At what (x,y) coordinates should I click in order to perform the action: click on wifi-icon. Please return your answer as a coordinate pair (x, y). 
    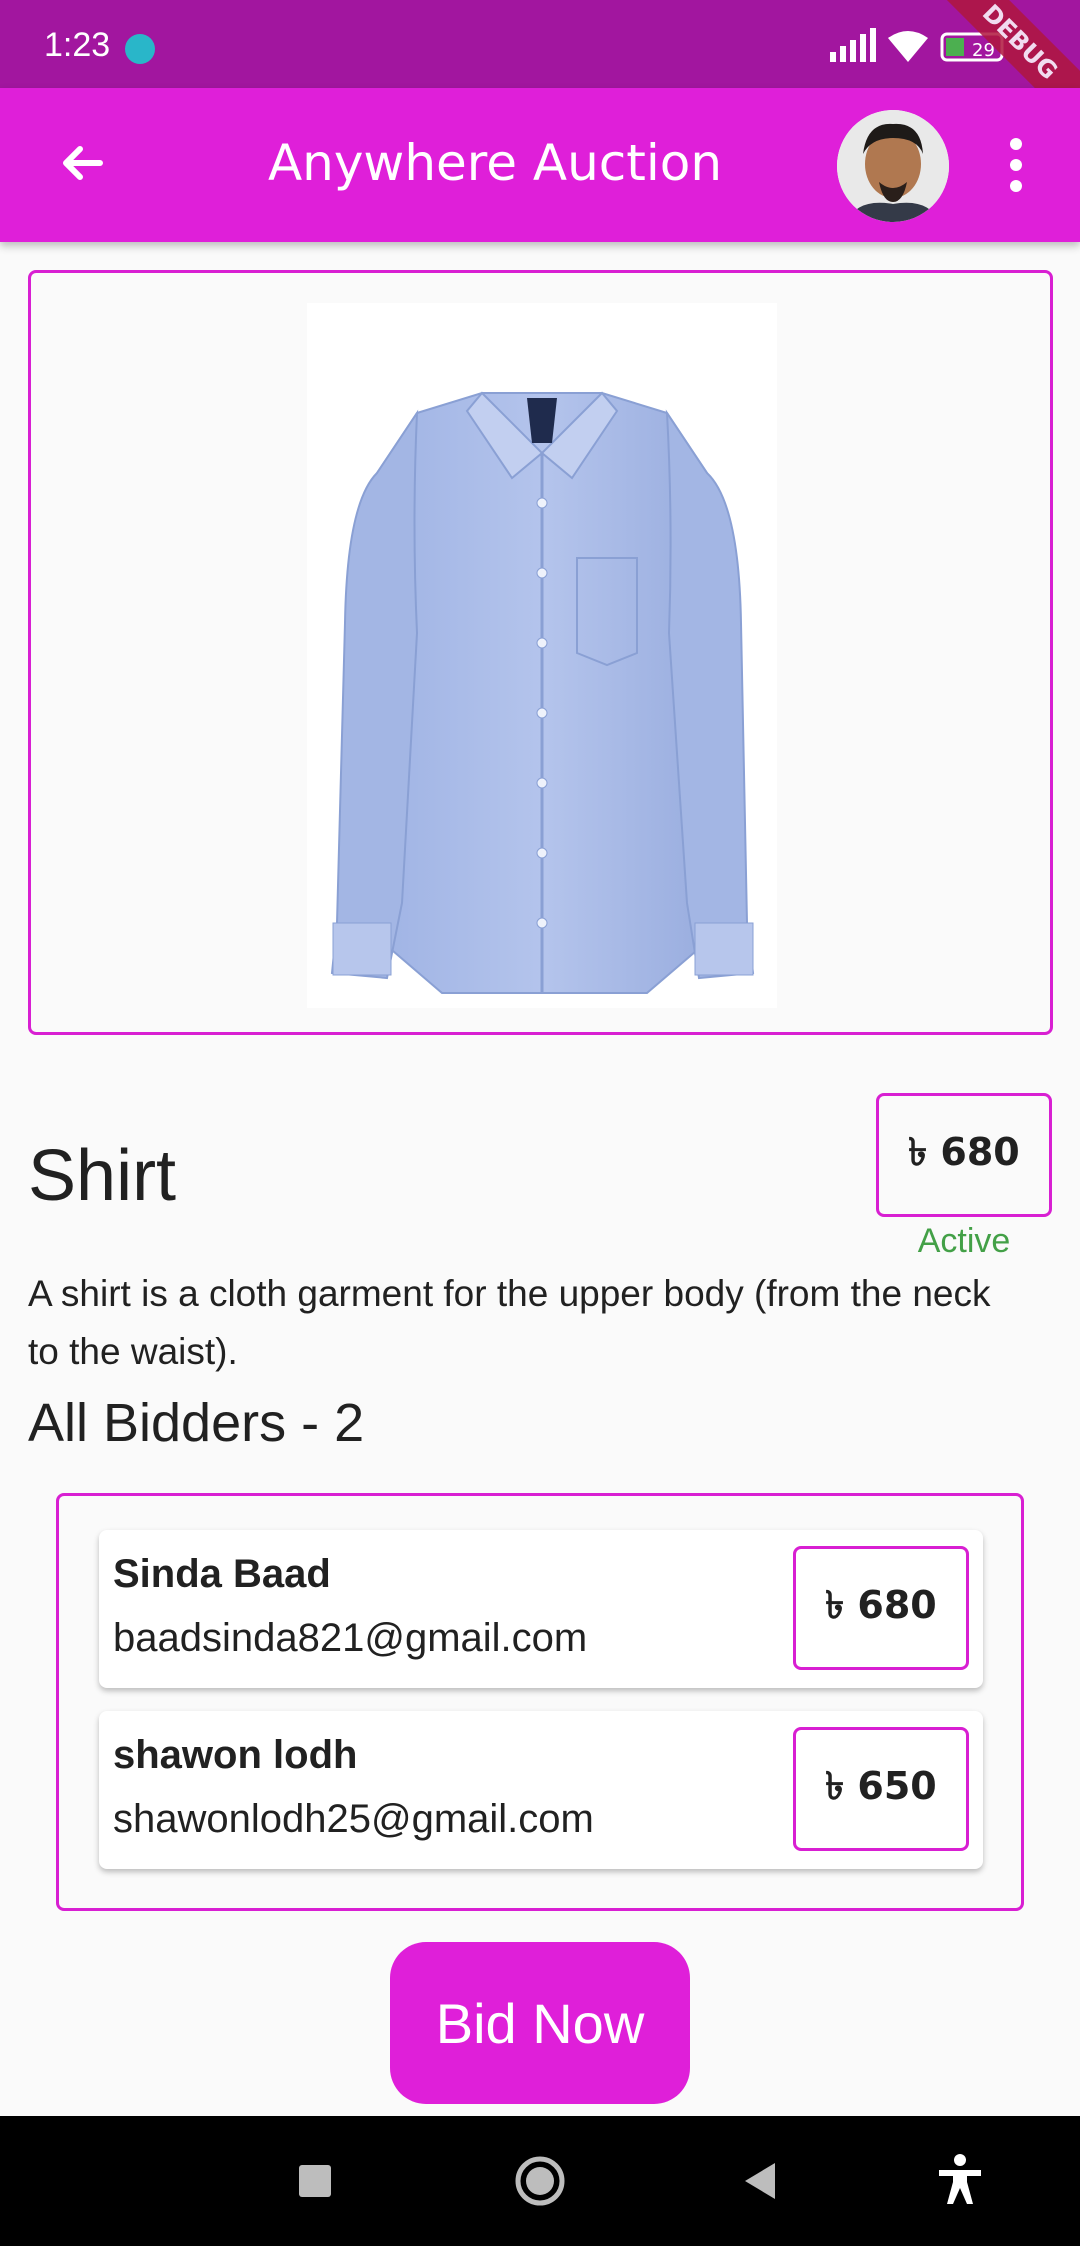
    Looking at the image, I should click on (908, 46).